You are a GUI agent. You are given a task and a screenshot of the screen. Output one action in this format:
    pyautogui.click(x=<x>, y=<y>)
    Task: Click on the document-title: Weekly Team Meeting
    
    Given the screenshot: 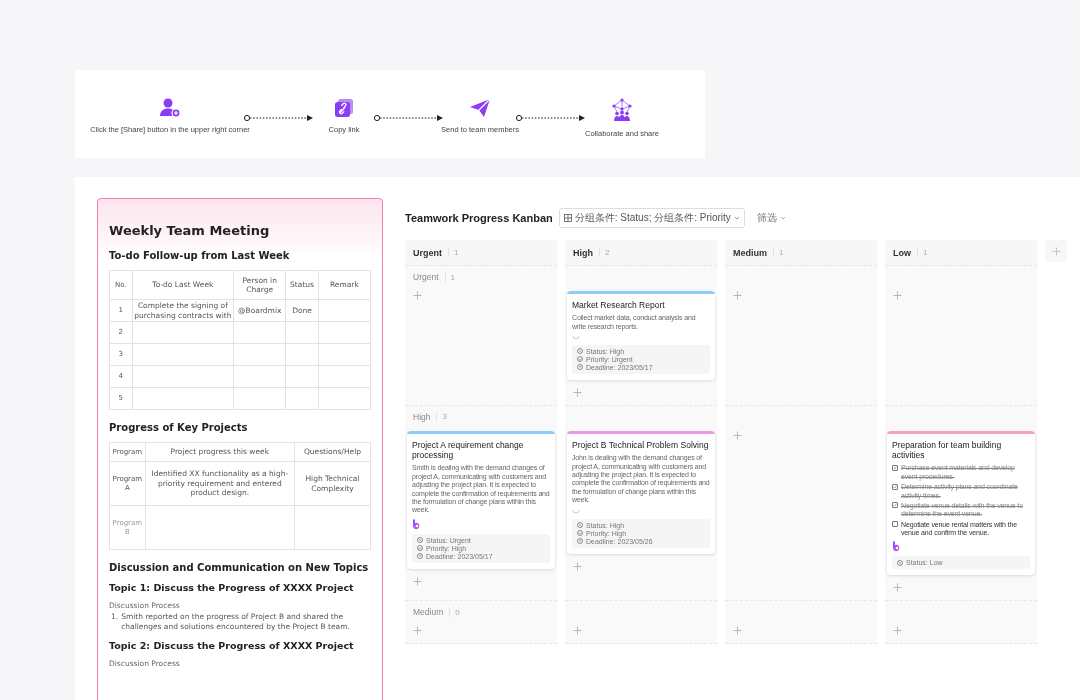 What is the action you would take?
    pyautogui.click(x=190, y=230)
    